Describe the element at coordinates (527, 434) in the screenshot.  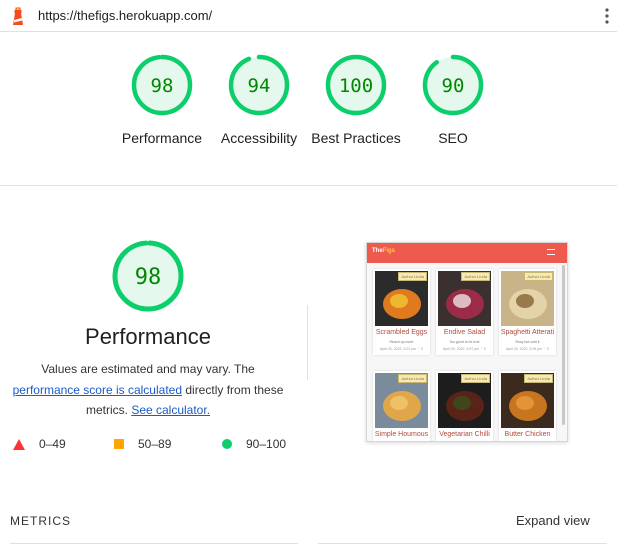
I see `recipe-title: Butter Chicken` at that location.